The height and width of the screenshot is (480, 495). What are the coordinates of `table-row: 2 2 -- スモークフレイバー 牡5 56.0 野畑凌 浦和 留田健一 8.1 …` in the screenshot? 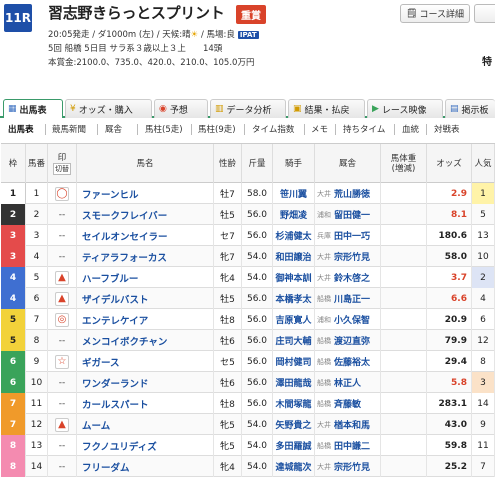 It's located at (248, 214).